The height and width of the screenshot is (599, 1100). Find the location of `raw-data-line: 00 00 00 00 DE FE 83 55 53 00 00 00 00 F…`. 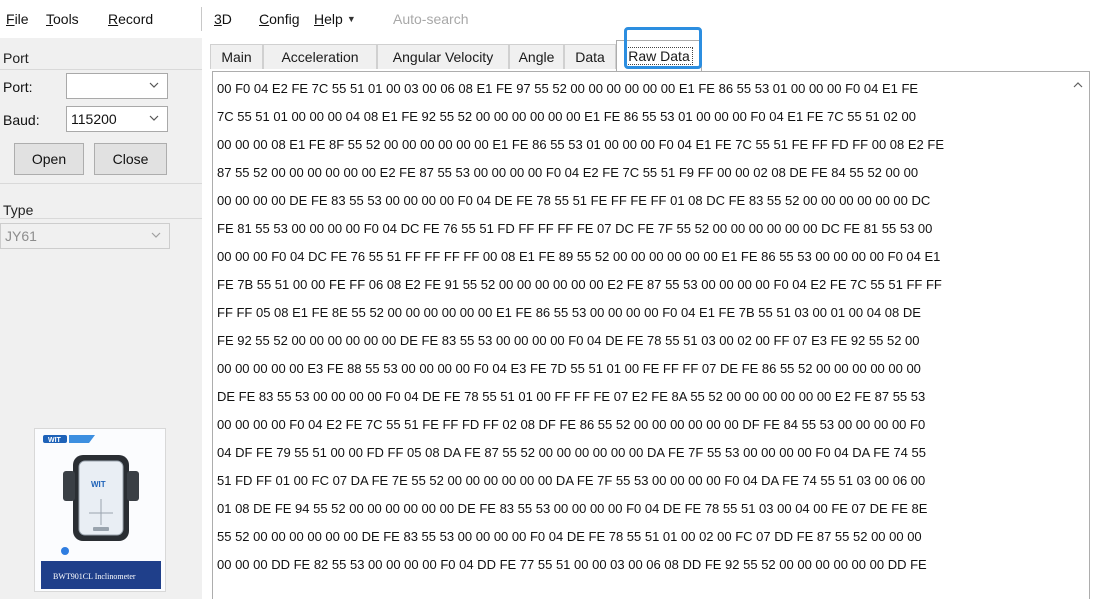

raw-data-line: 00 00 00 00 DE FE 83 55 53 00 00 00 00 F… is located at coordinates (574, 200).